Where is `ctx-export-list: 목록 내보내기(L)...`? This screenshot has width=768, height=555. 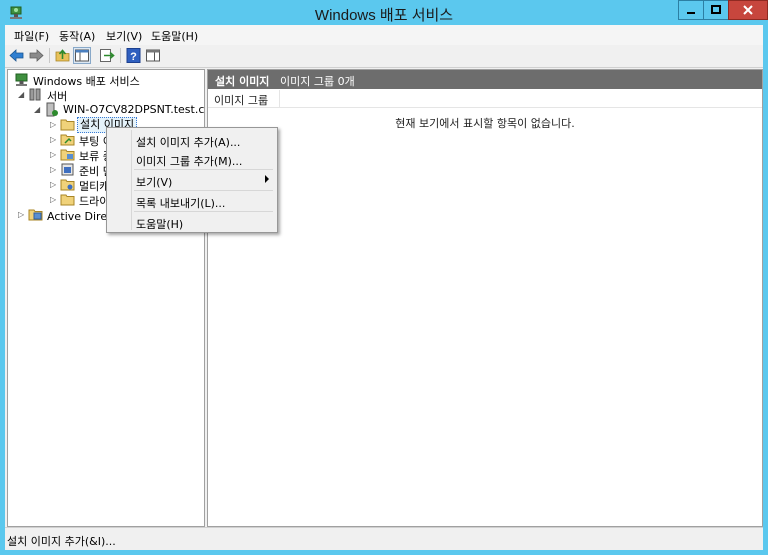 ctx-export-list: 목록 내보내기(L)... is located at coordinates (192, 201).